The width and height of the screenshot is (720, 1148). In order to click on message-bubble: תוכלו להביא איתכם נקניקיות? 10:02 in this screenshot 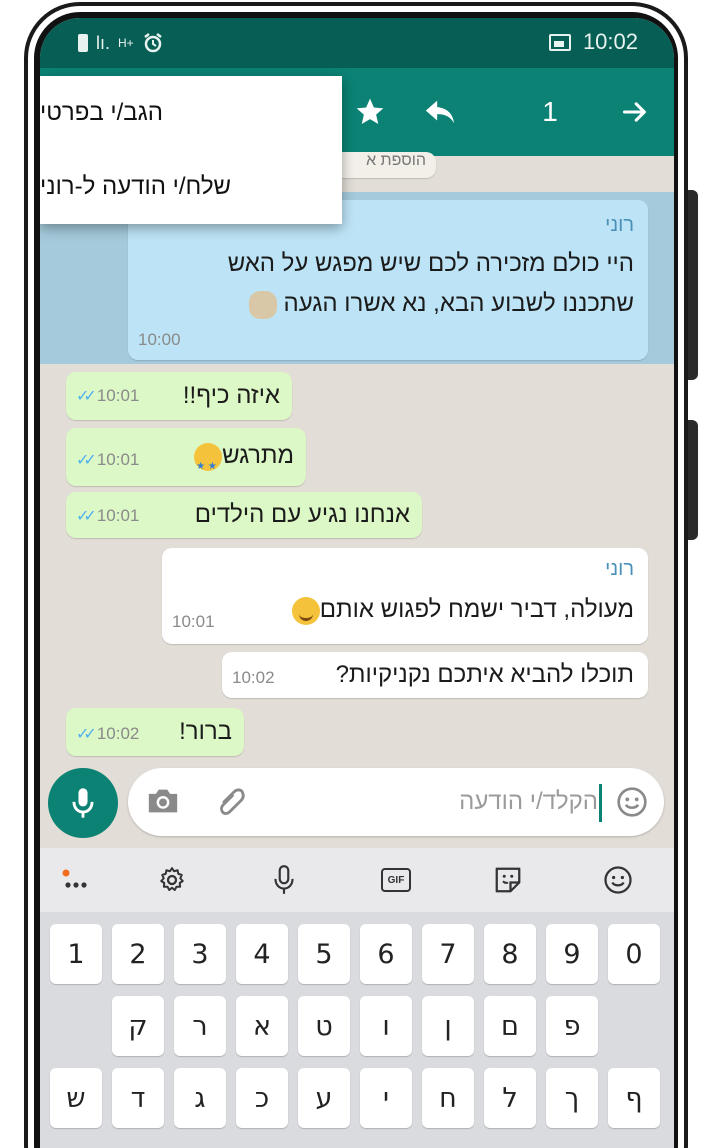, I will do `click(435, 675)`.